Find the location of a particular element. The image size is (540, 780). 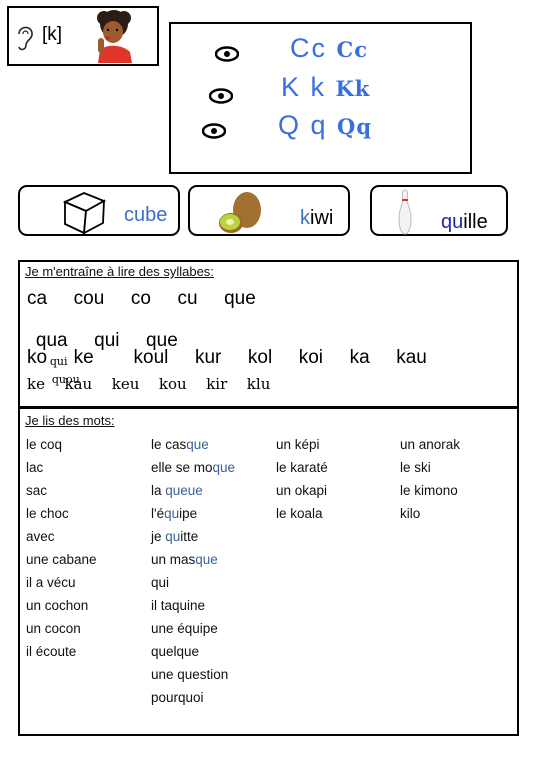

girl-thinking-illustration is located at coordinates (114, 36).